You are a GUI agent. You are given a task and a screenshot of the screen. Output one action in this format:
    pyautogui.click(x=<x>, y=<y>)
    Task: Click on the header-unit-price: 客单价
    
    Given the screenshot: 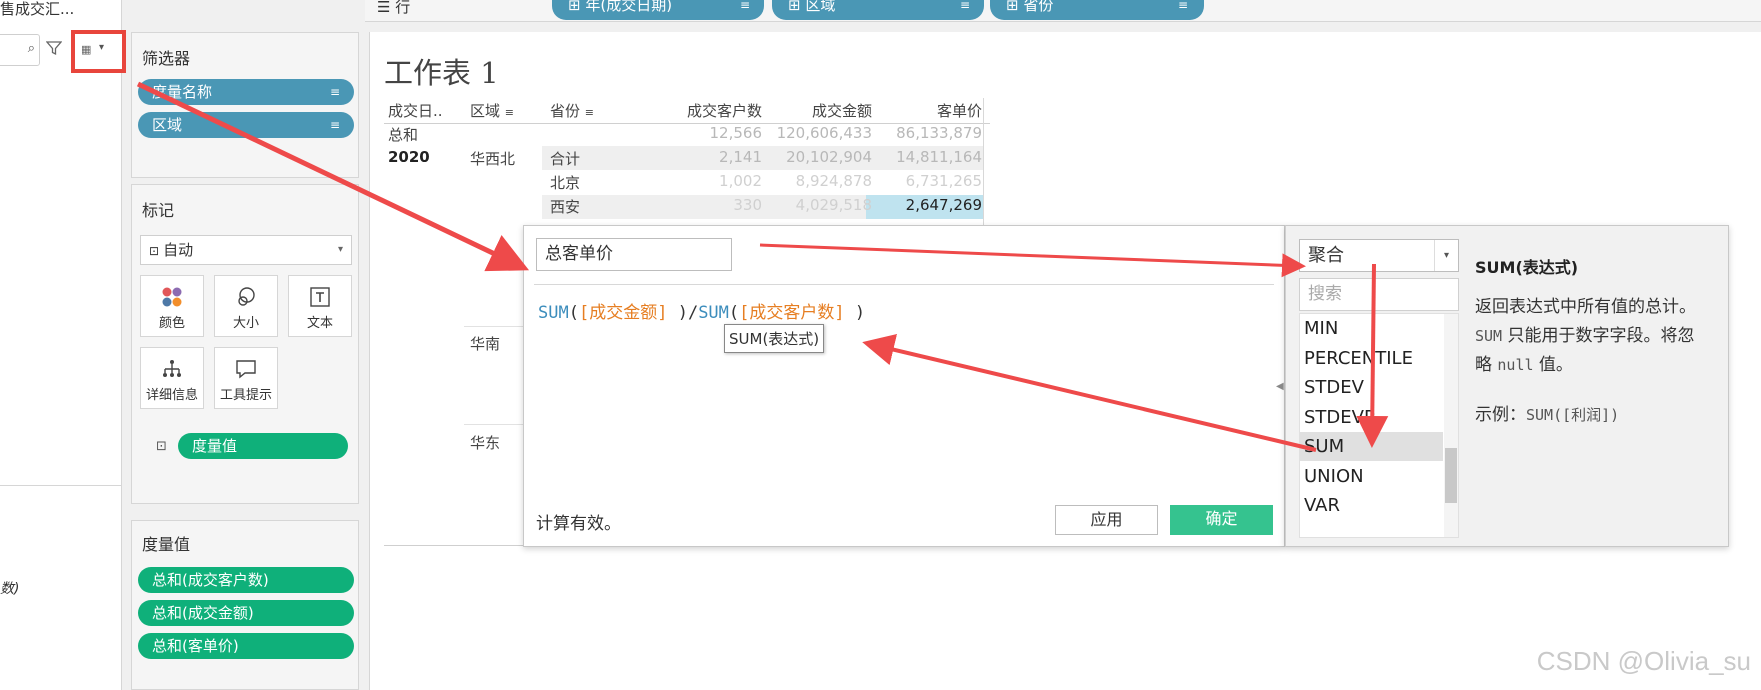 What is the action you would take?
    pyautogui.click(x=927, y=110)
    